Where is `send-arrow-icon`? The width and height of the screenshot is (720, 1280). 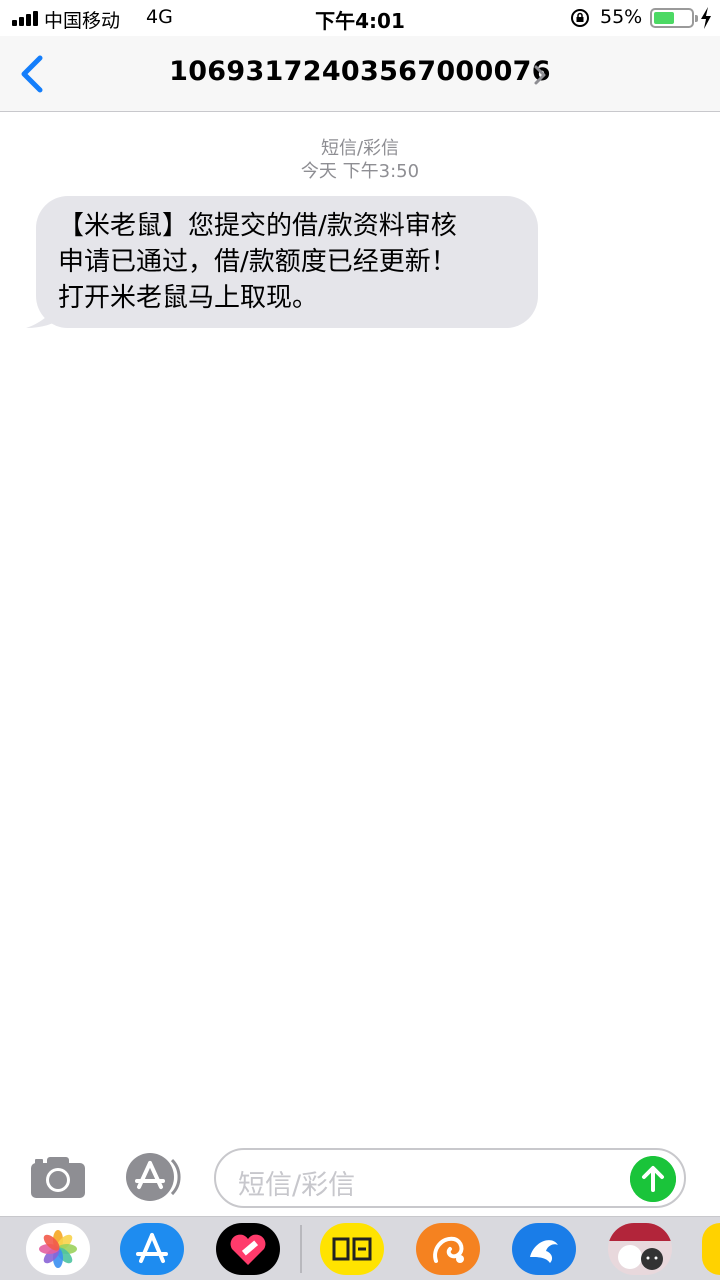 send-arrow-icon is located at coordinates (653, 1179).